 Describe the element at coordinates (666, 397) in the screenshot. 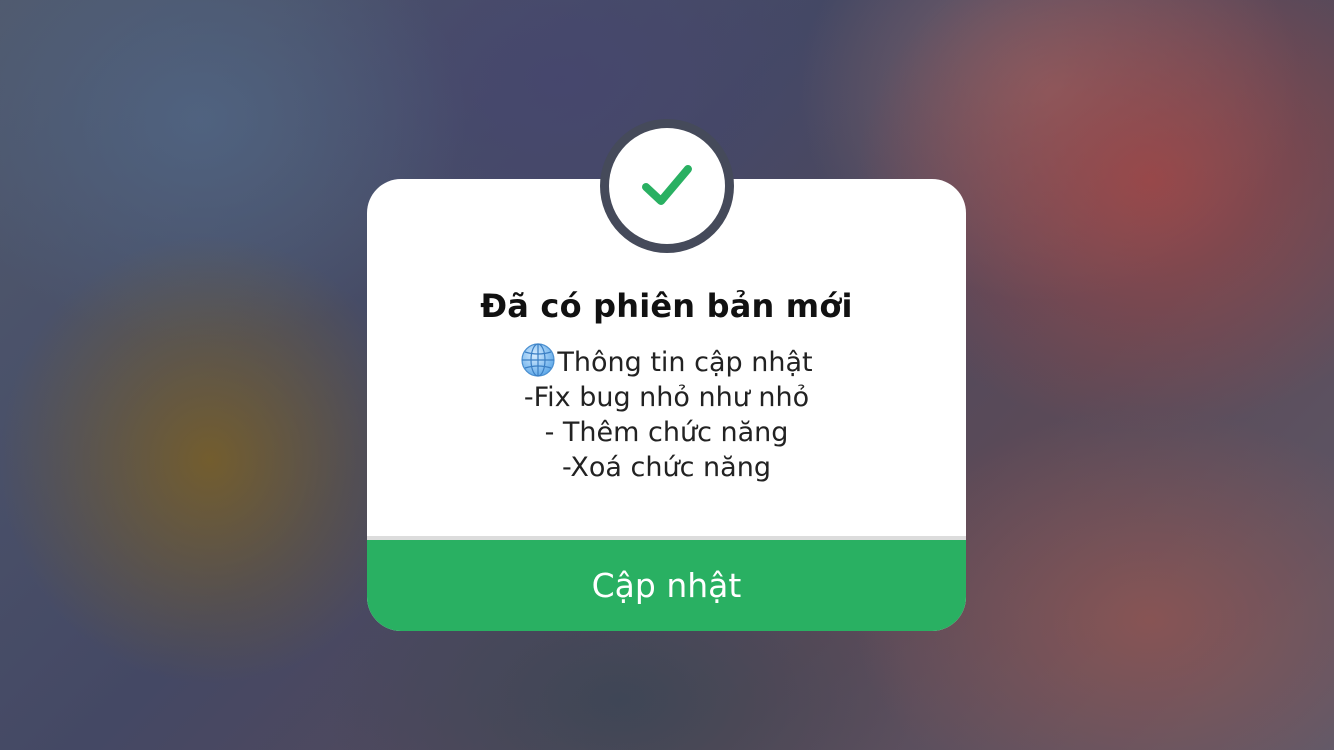

I see `update-note-line: -Fix bug nhỏ như nhỏ` at that location.